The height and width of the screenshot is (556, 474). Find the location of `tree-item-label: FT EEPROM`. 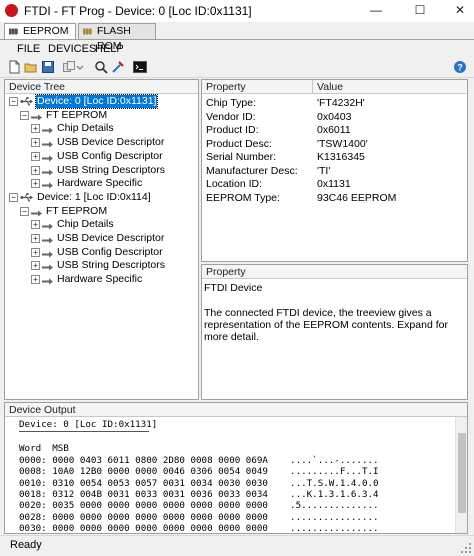

tree-item-label: FT EEPROM is located at coordinates (77, 210).